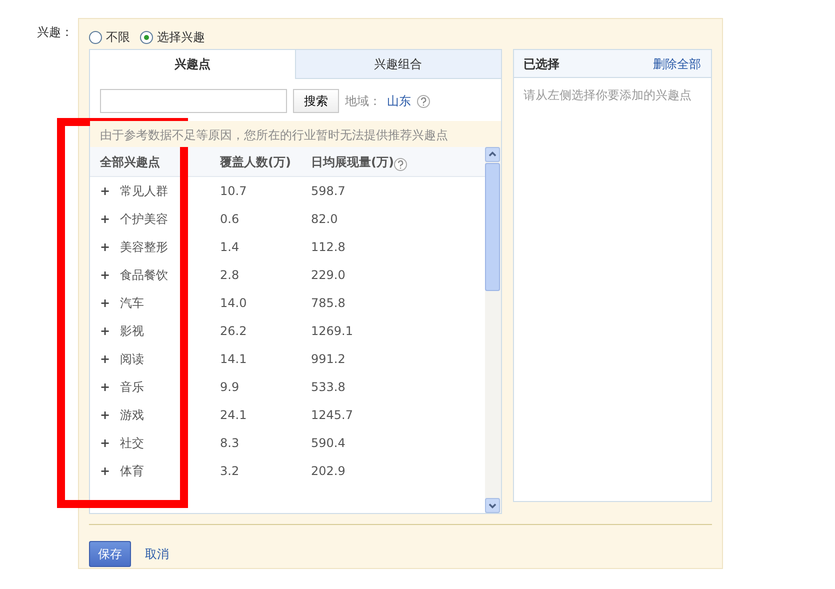 This screenshot has width=835, height=589. I want to click on scroll-up-icon, so click(492, 154).